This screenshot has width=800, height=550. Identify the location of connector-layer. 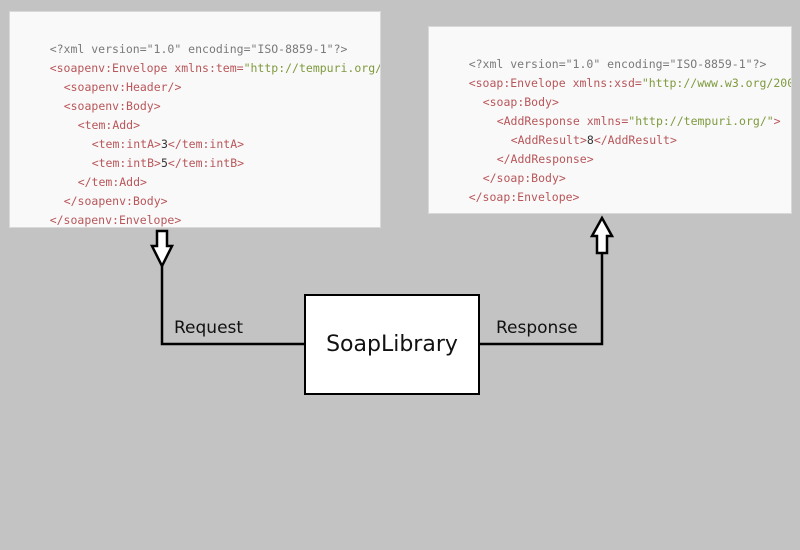
(382, 280).